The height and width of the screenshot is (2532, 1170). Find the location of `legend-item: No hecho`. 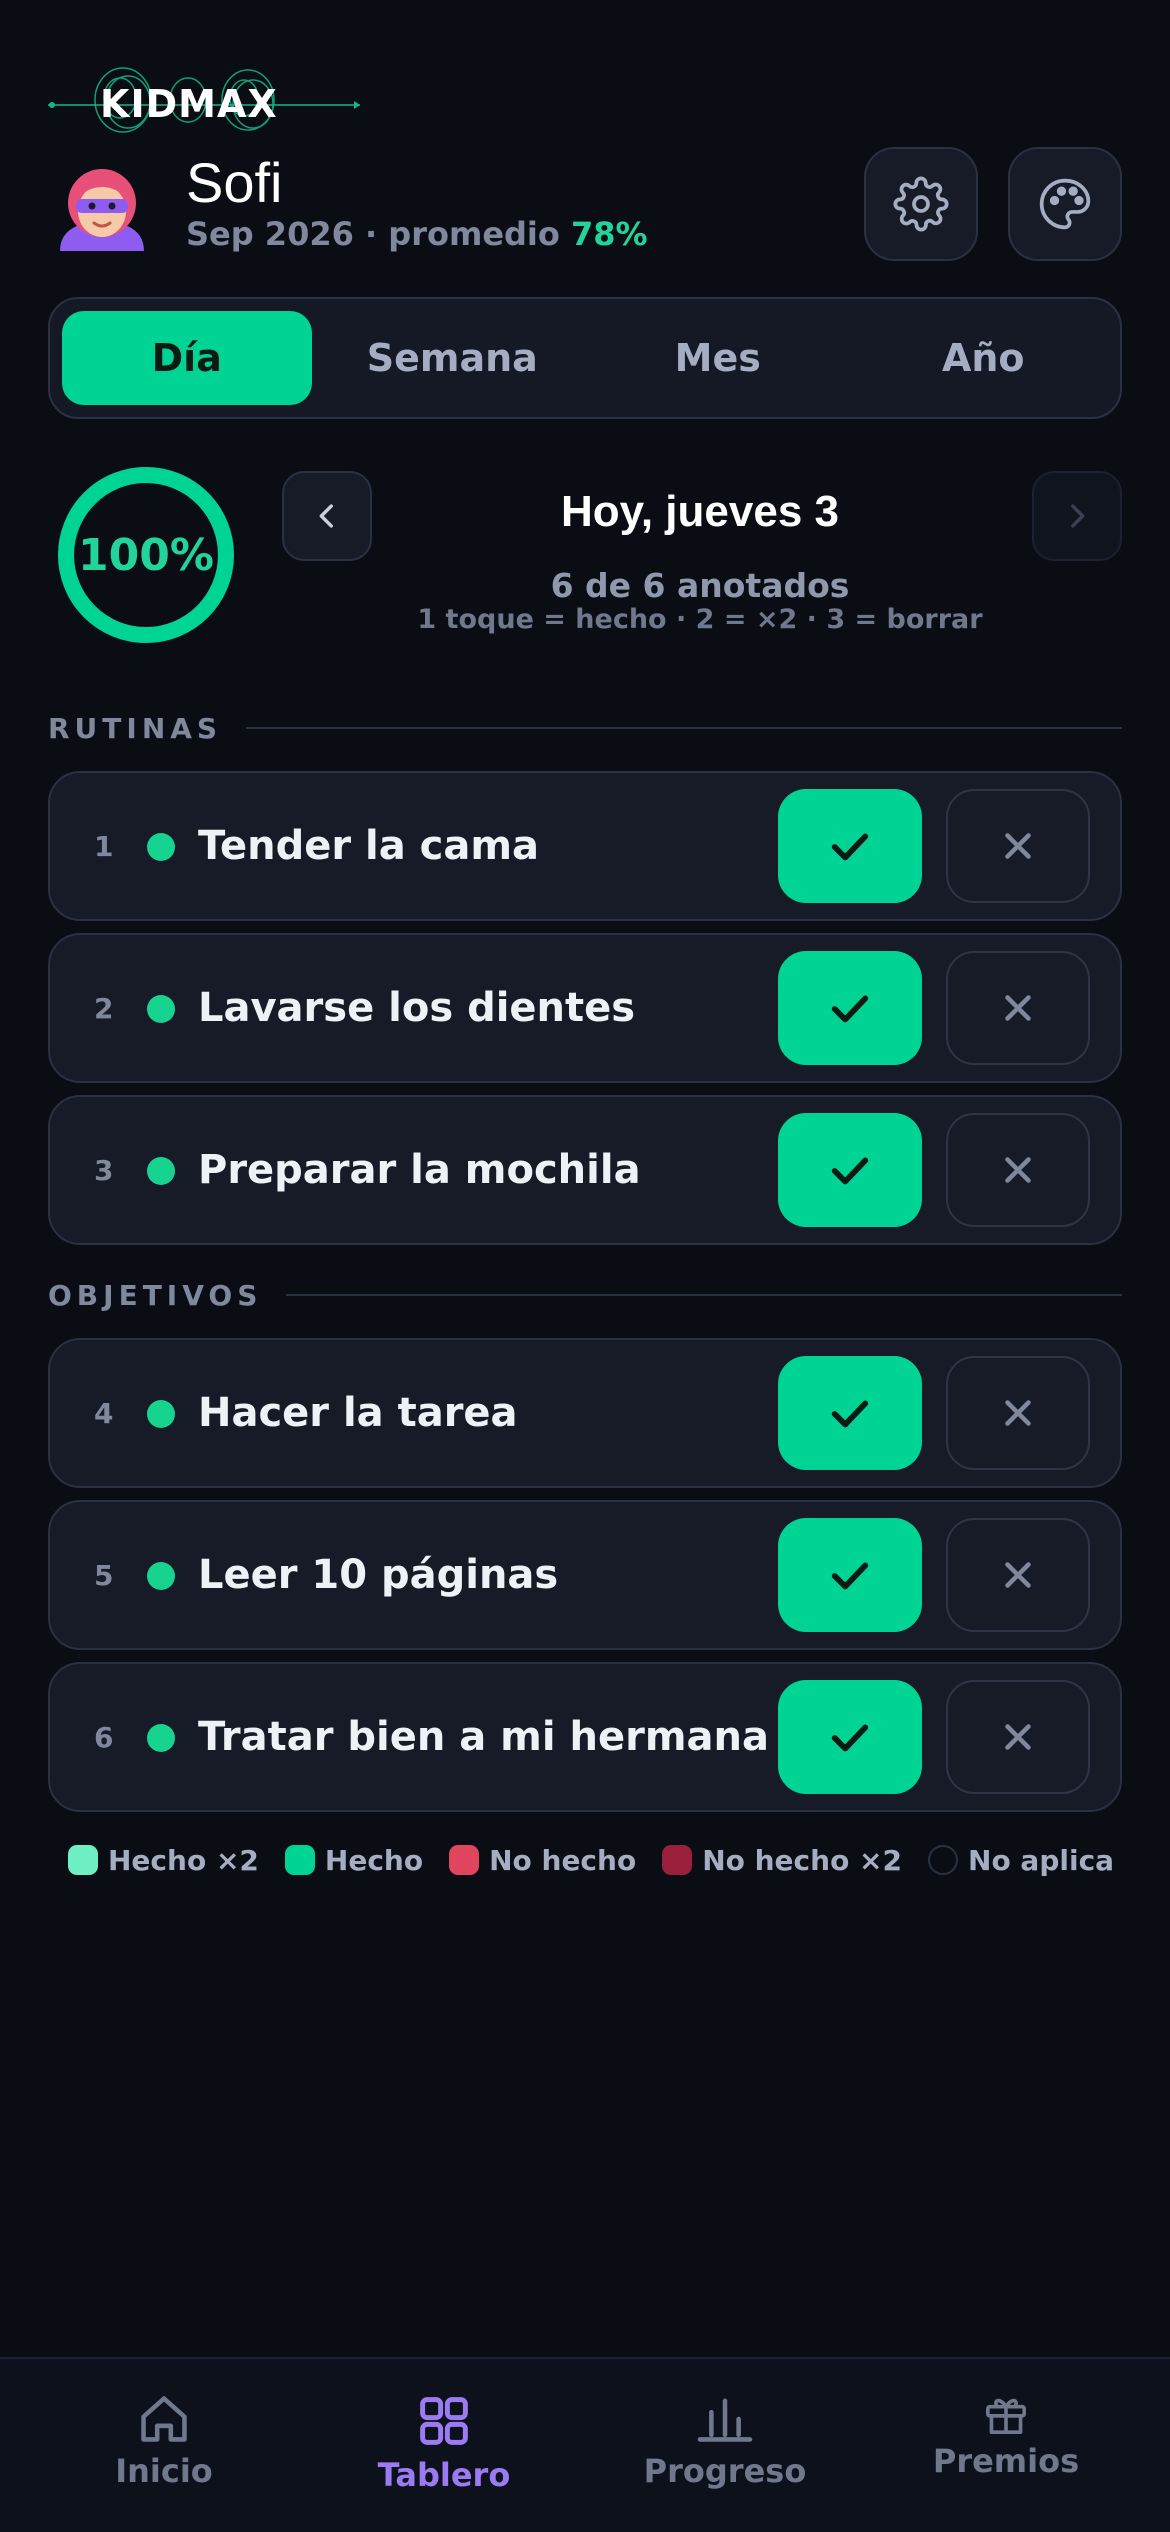

legend-item: No hecho is located at coordinates (542, 1860).